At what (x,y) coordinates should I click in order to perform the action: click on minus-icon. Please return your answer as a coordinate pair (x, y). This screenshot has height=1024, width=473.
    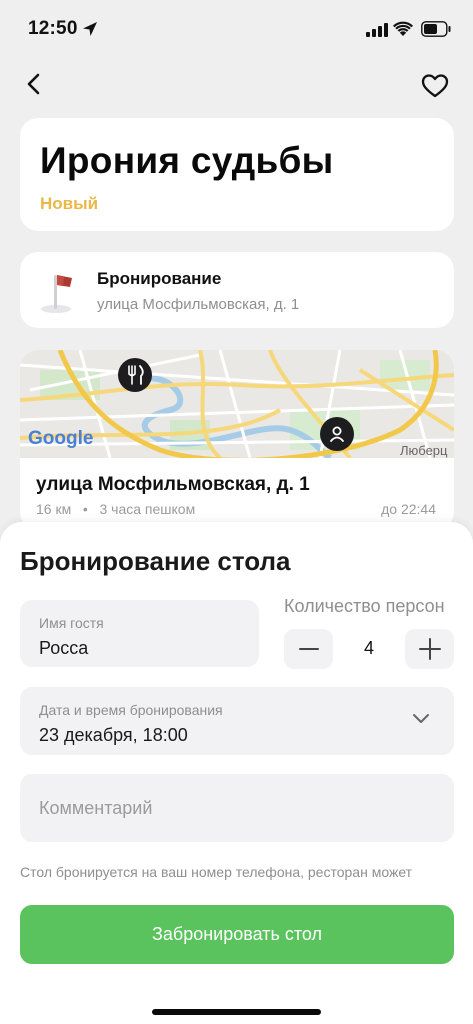
    Looking at the image, I should click on (308, 649).